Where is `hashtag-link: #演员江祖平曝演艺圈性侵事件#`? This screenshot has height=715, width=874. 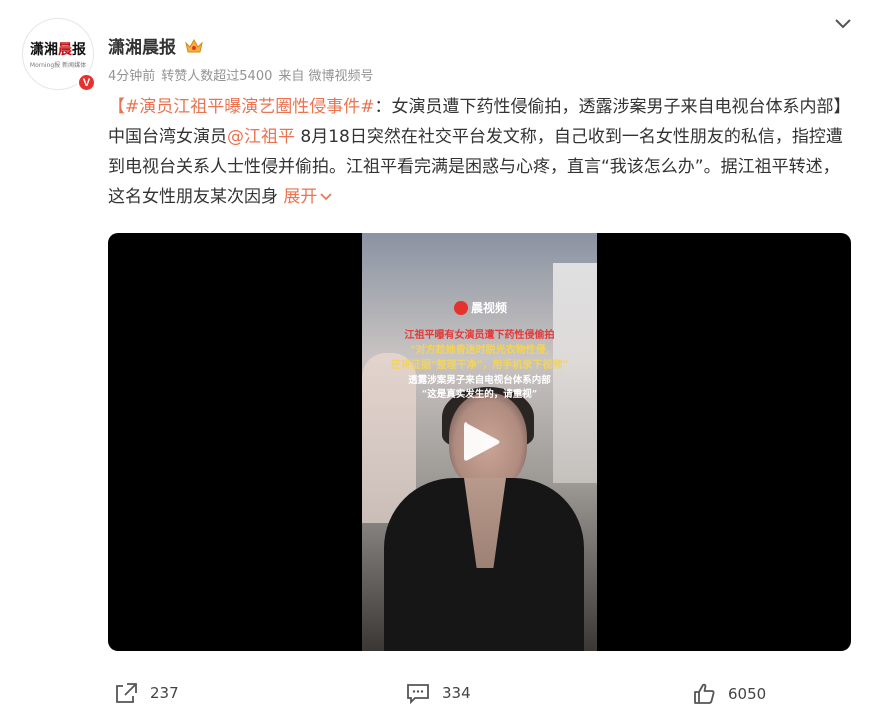
hashtag-link: #演员江祖平曝演艺圈性侵事件# is located at coordinates (250, 107).